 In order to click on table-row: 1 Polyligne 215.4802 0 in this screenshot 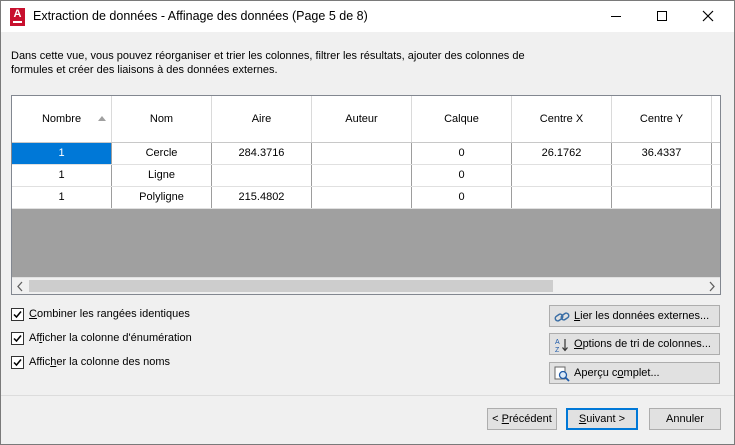, I will do `click(366, 198)`.